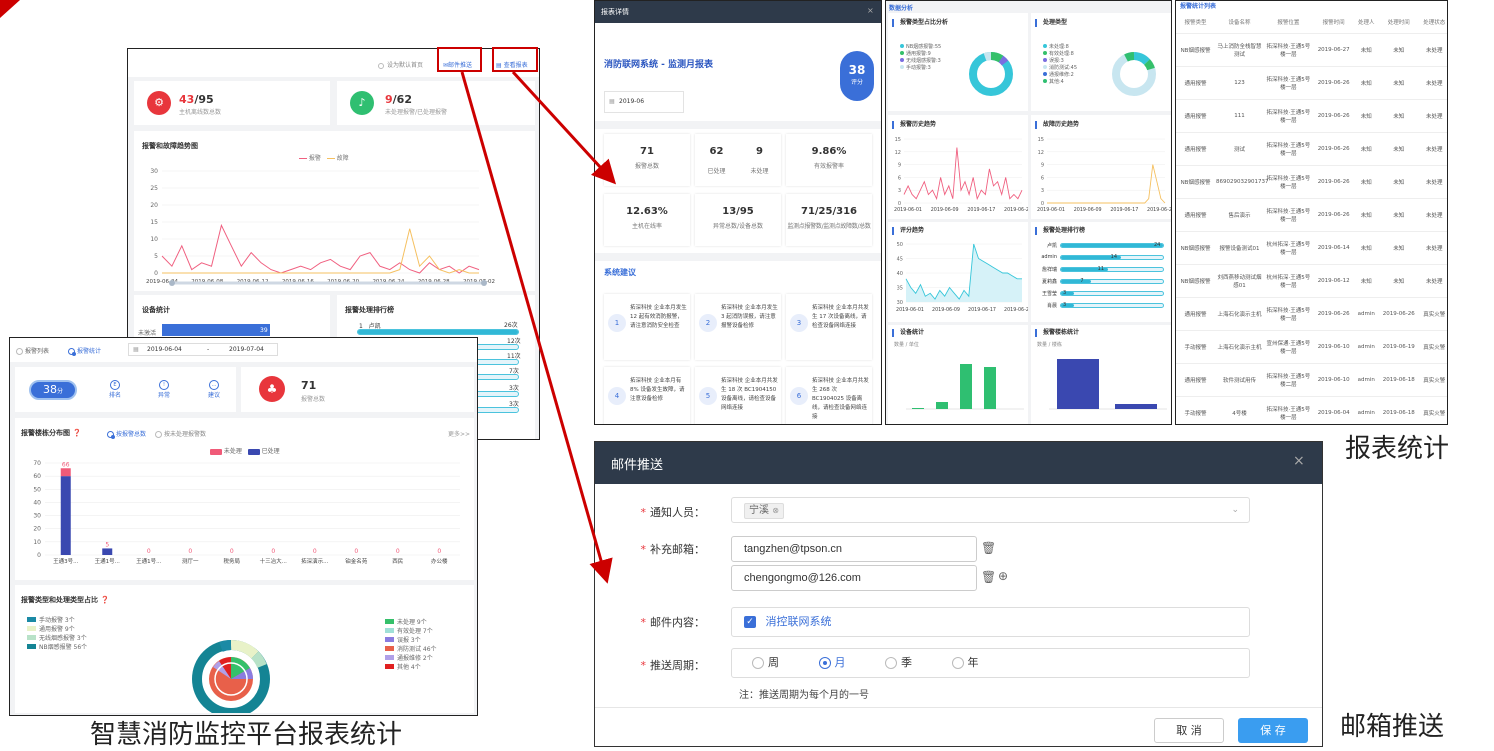 The image size is (1494, 751). Describe the element at coordinates (1057, 125) in the screenshot. I see `p4-title: 故障历史趋势` at that location.